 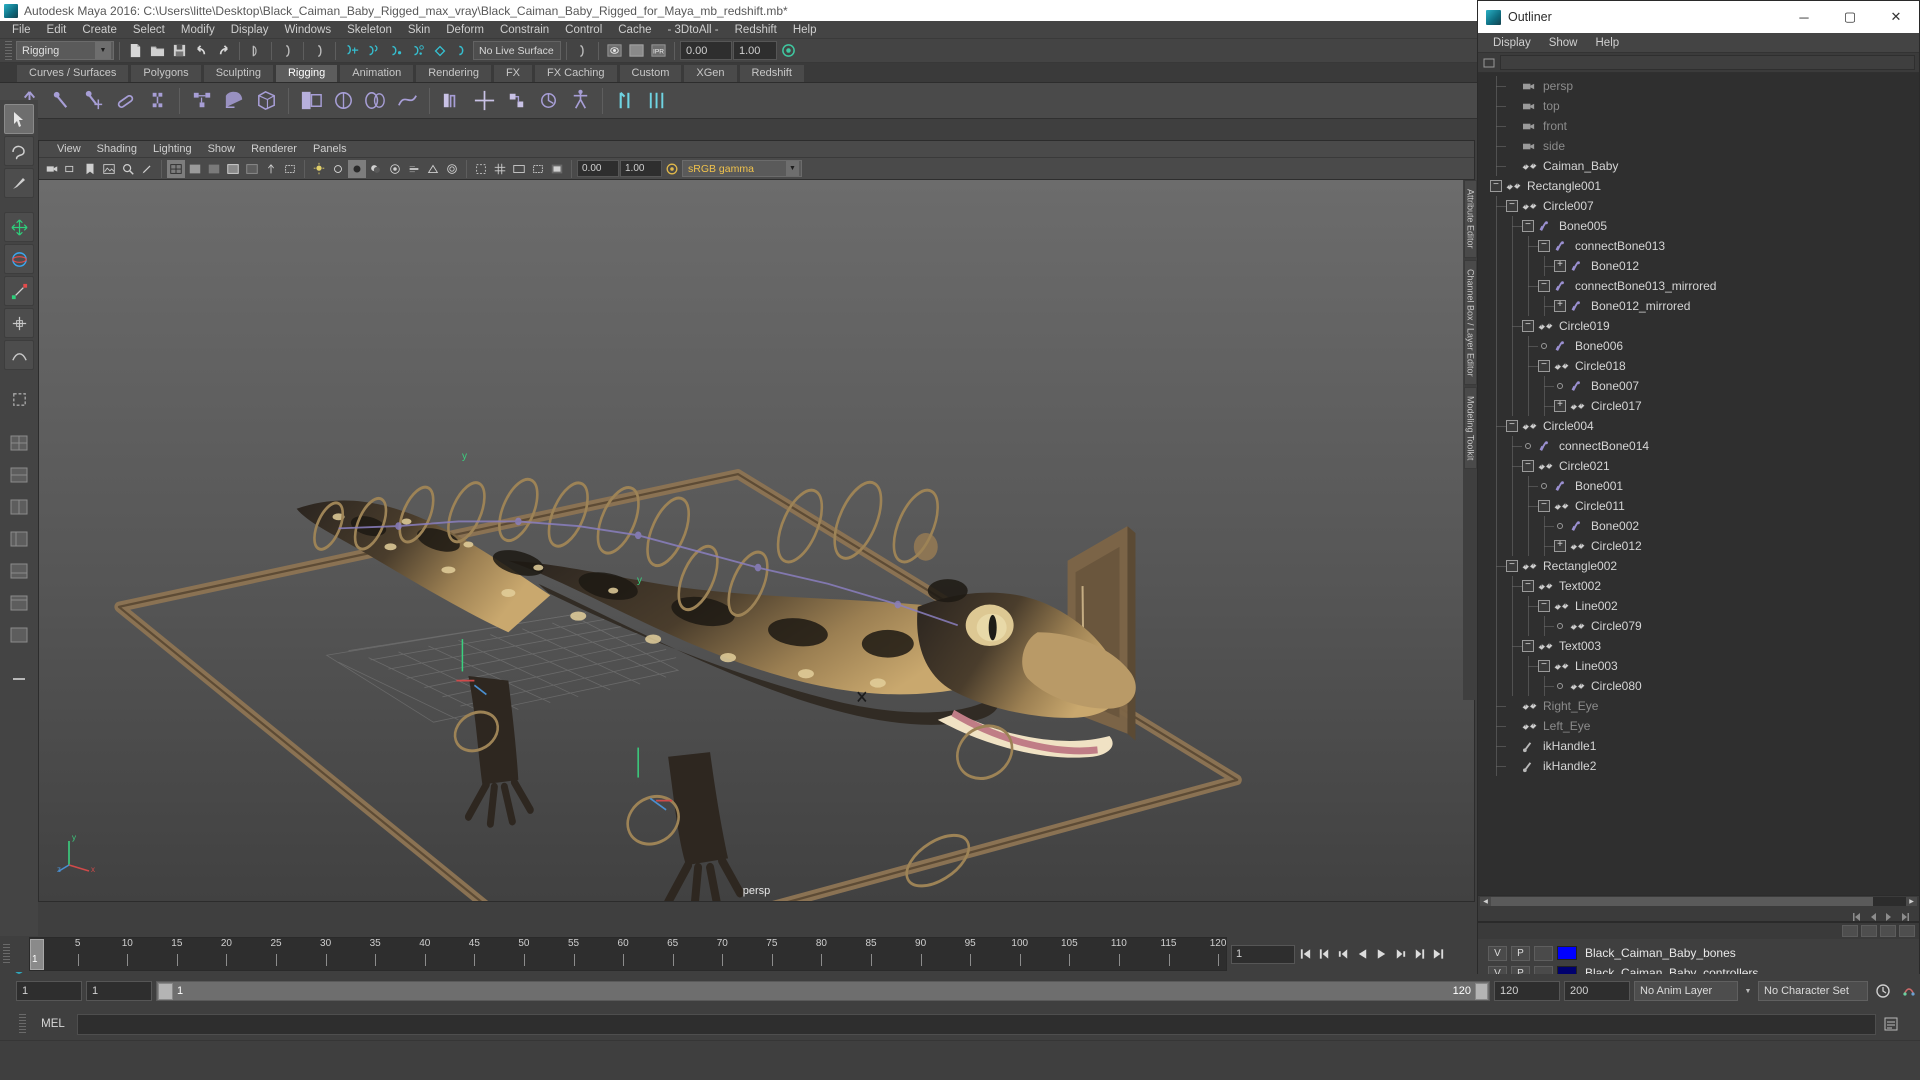 I want to click on soft-modification-tool-button, so click(x=19, y=355).